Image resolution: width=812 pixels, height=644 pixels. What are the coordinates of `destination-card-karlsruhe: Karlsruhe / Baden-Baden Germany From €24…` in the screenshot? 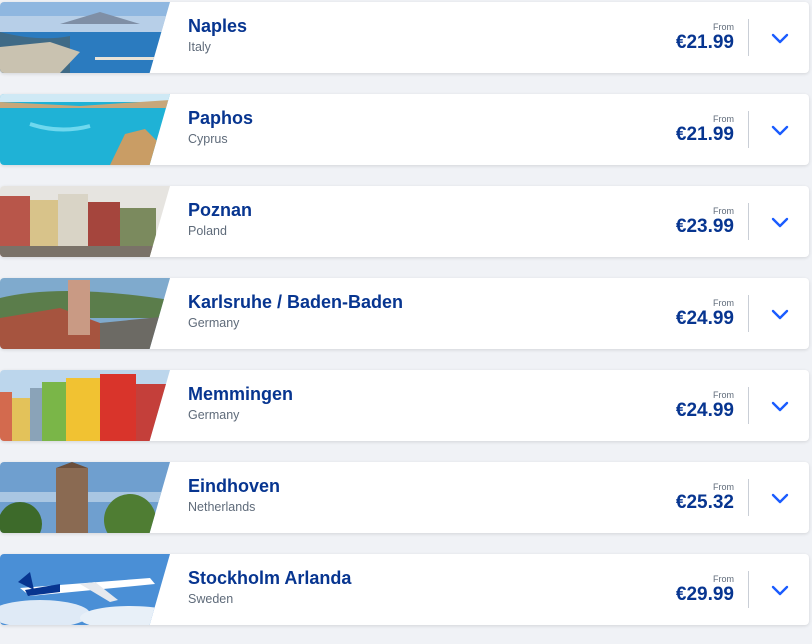 It's located at (404, 313).